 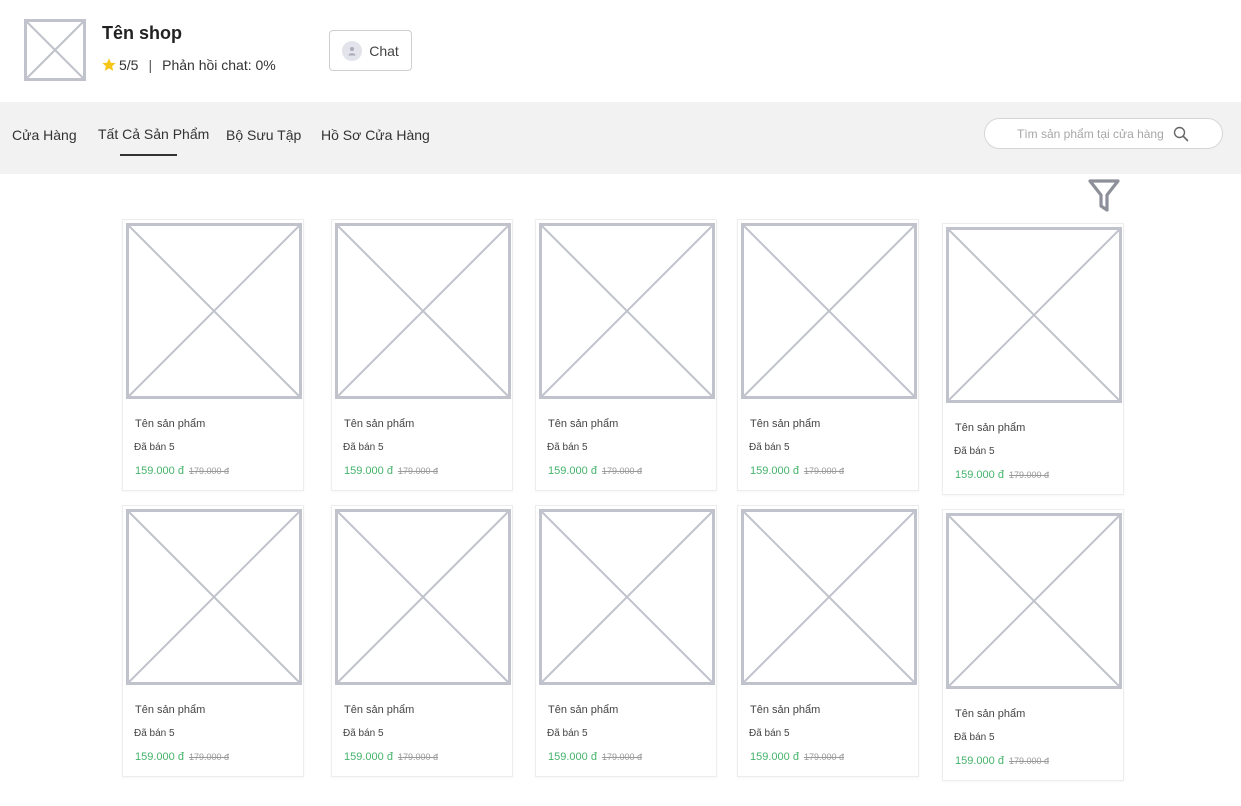 I want to click on store-search-input, so click(x=1097, y=134).